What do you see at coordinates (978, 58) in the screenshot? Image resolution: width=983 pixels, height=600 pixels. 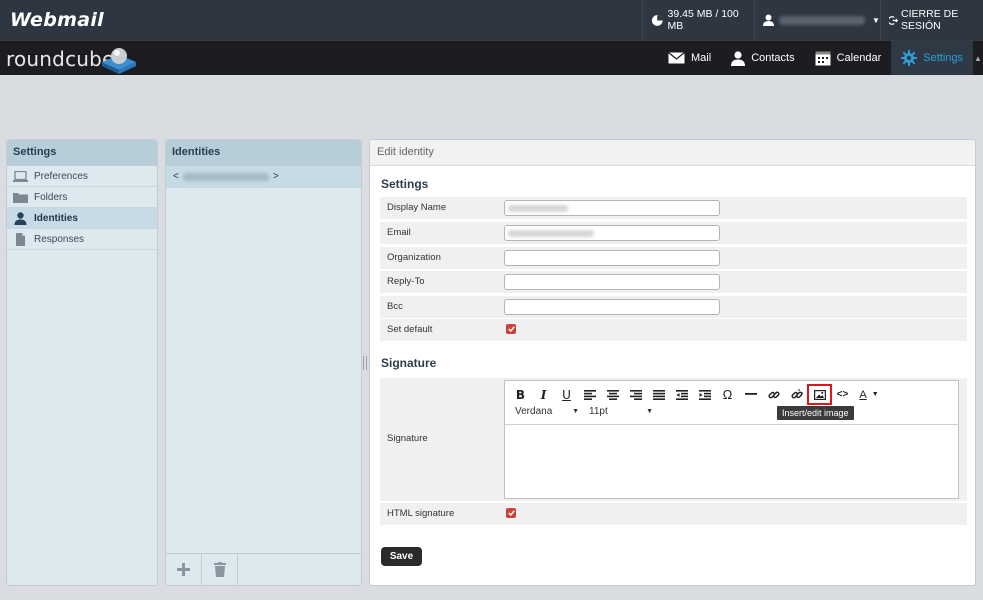 I see `nav-more-arrow-icon: ▲` at bounding box center [978, 58].